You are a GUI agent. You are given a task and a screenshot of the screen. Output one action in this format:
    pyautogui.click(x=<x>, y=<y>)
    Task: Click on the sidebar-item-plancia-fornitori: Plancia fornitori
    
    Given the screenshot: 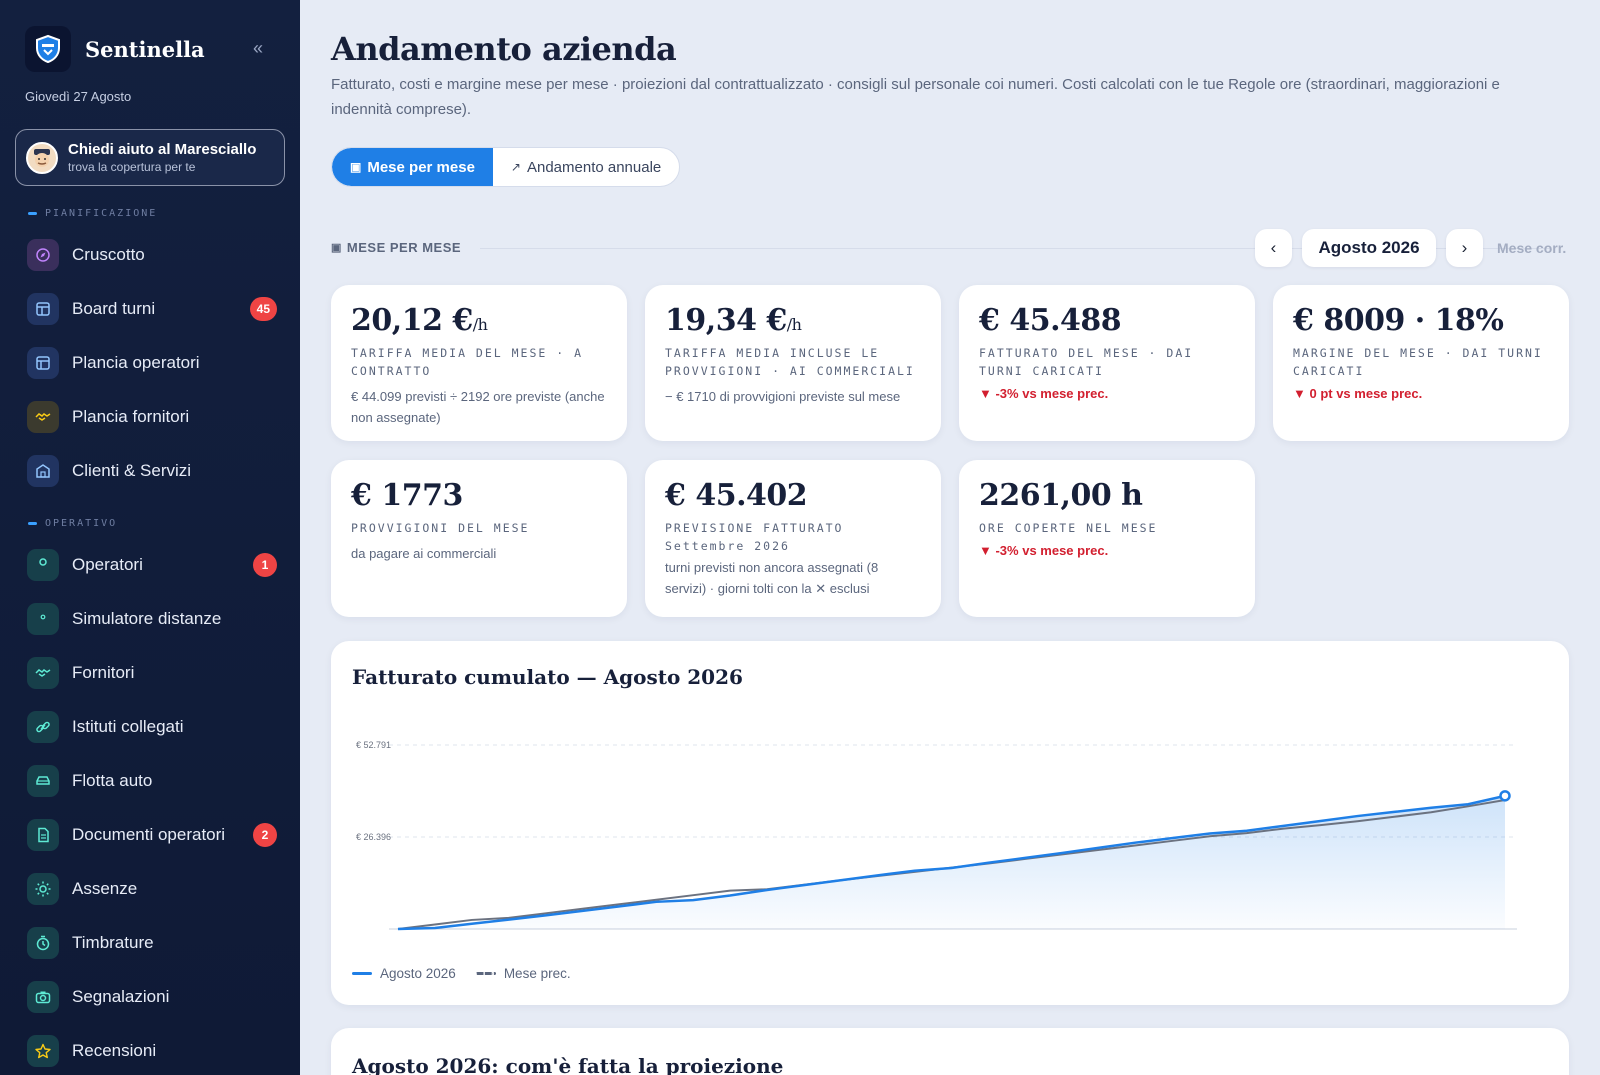 What is the action you would take?
    pyautogui.click(x=152, y=417)
    